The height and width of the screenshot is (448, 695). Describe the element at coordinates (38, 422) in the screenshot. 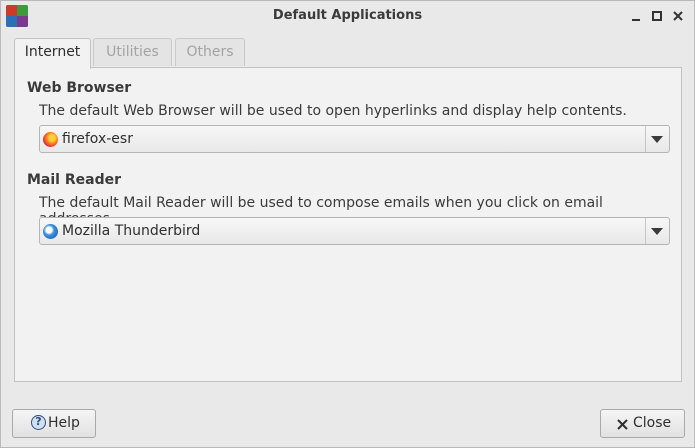

I see `help-icon: ?` at that location.